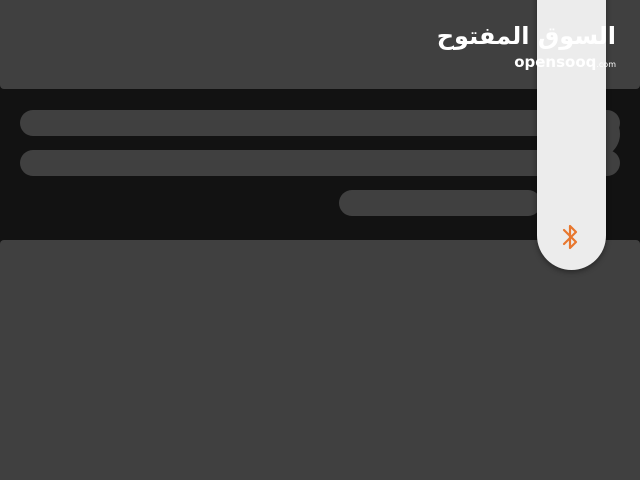  I want to click on opensooq-logo: السوق المفتوح opensooq.com, so click(516, 50).